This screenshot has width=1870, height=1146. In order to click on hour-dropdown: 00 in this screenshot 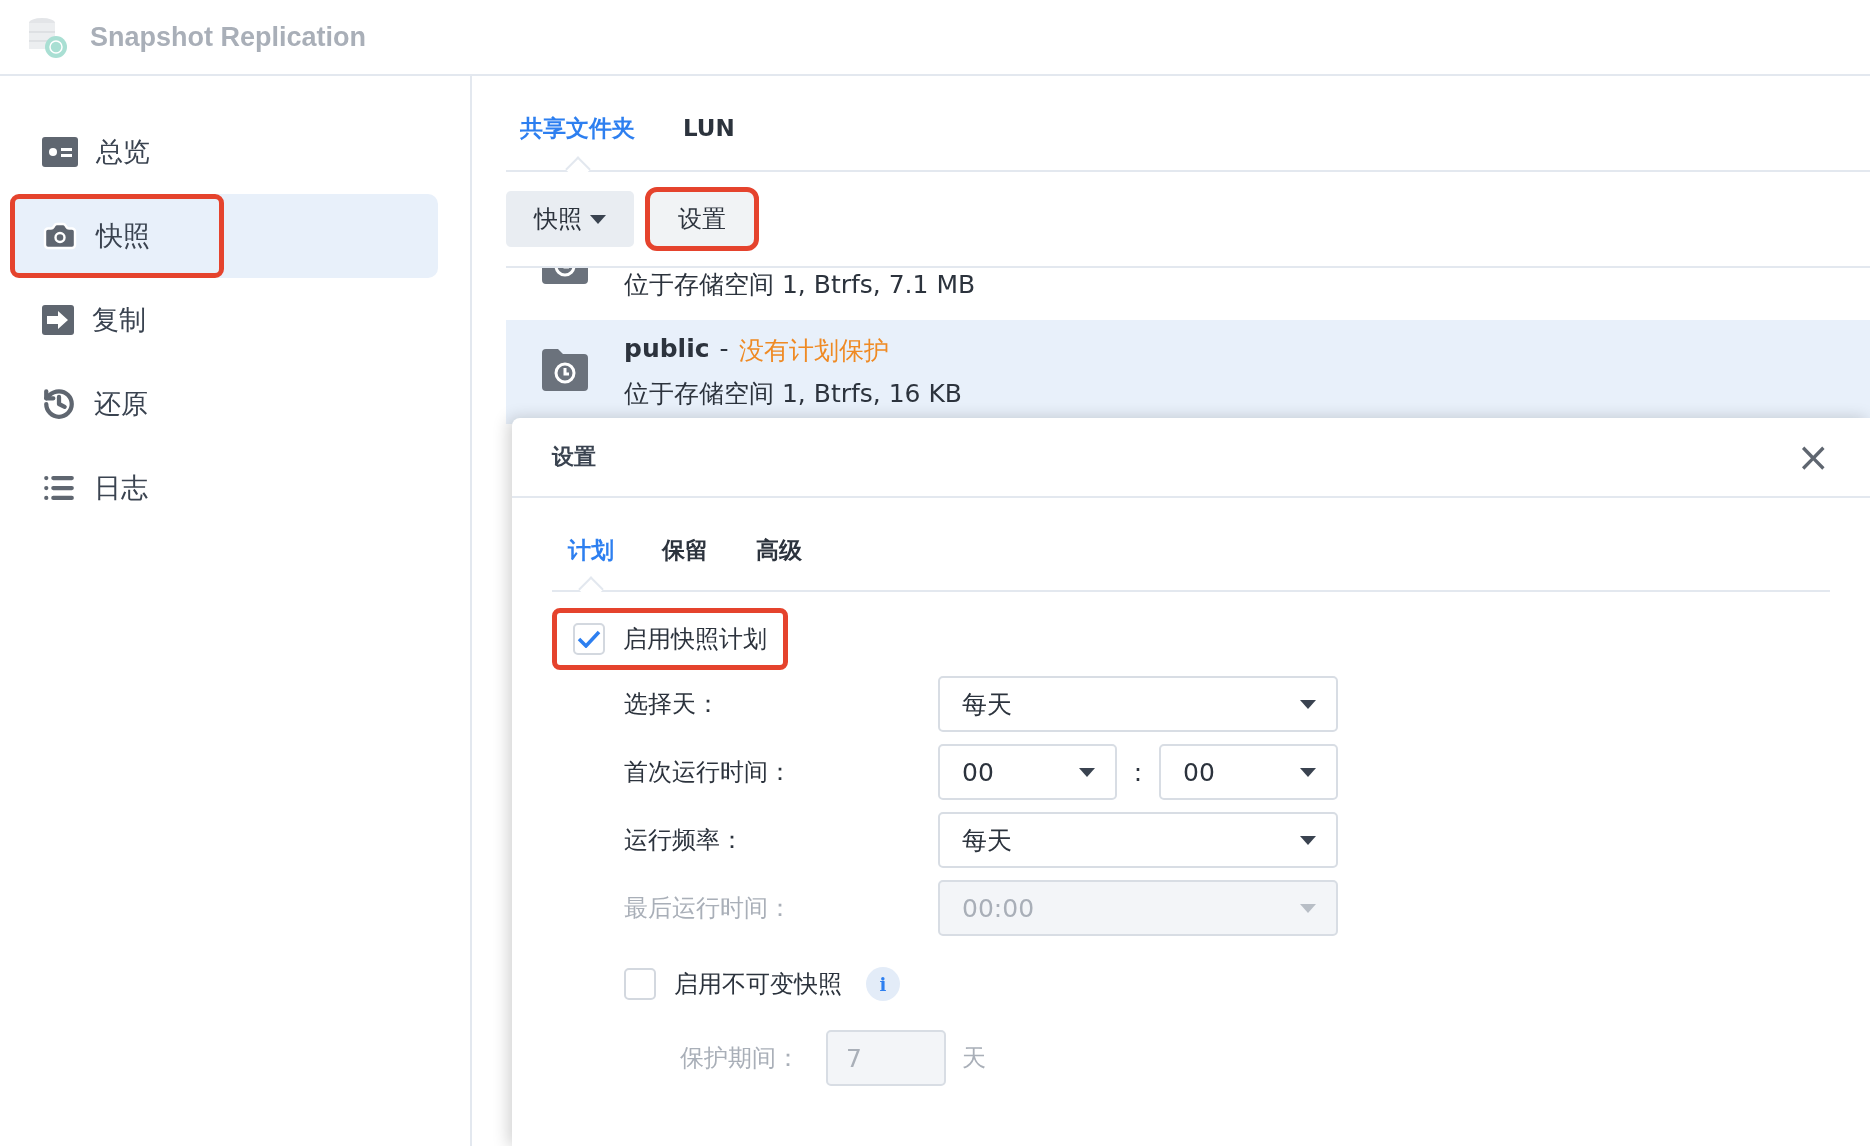, I will do `click(1027, 772)`.